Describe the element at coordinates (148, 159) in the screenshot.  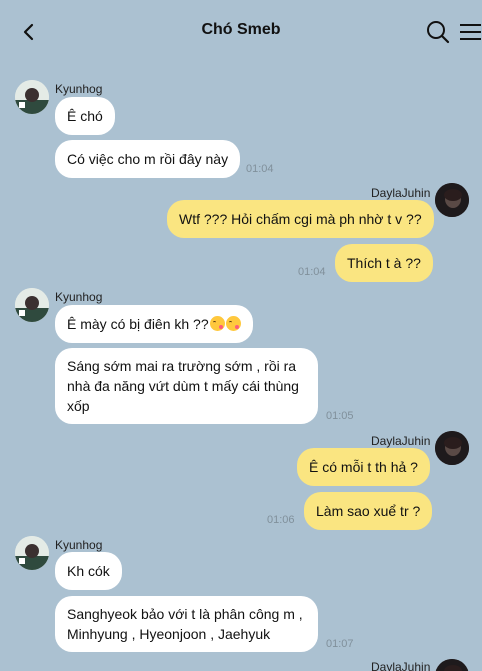
I see `message-bubble: Có việc cho m rồi đây này` at that location.